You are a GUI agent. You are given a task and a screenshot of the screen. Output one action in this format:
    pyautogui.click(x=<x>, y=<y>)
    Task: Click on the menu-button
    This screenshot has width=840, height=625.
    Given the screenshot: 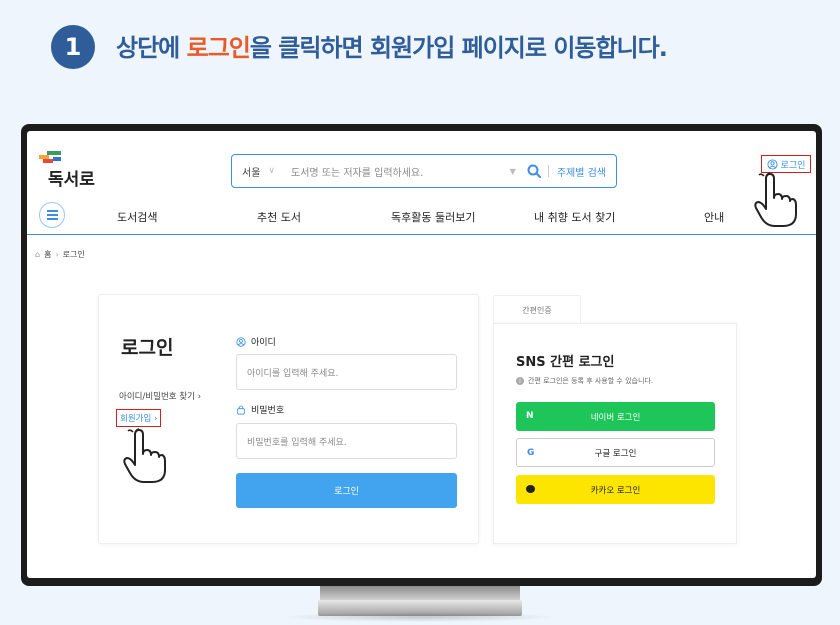 What is the action you would take?
    pyautogui.click(x=52, y=215)
    